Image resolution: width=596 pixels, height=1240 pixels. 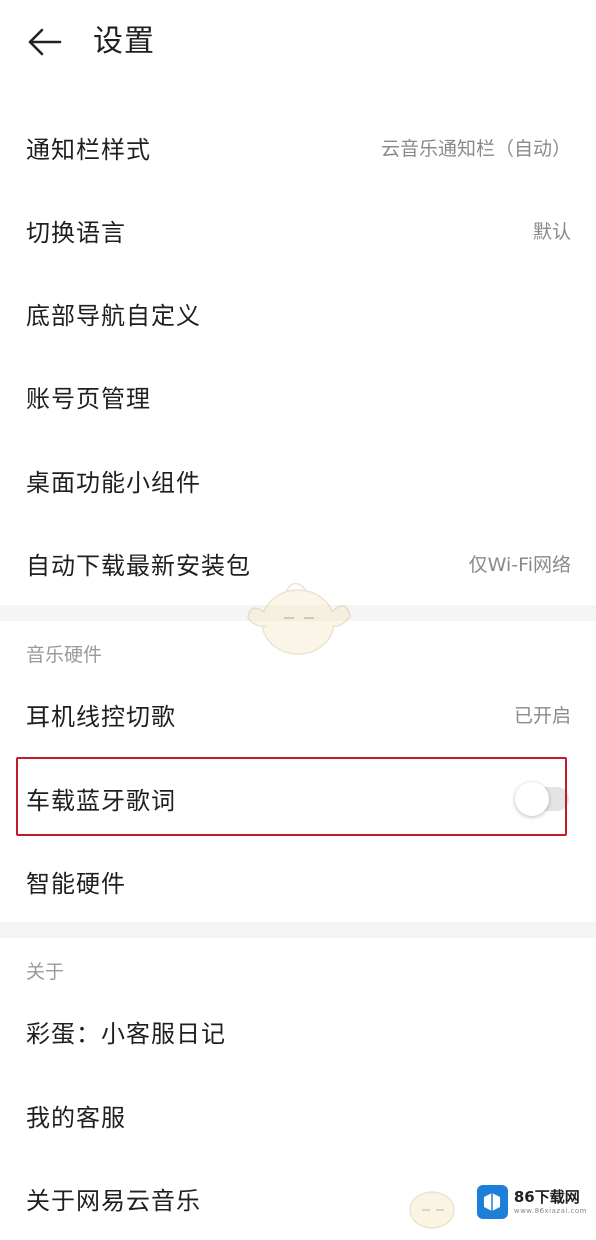 I want to click on watermark-subtitle: www.86xiazai.com, so click(x=550, y=1211).